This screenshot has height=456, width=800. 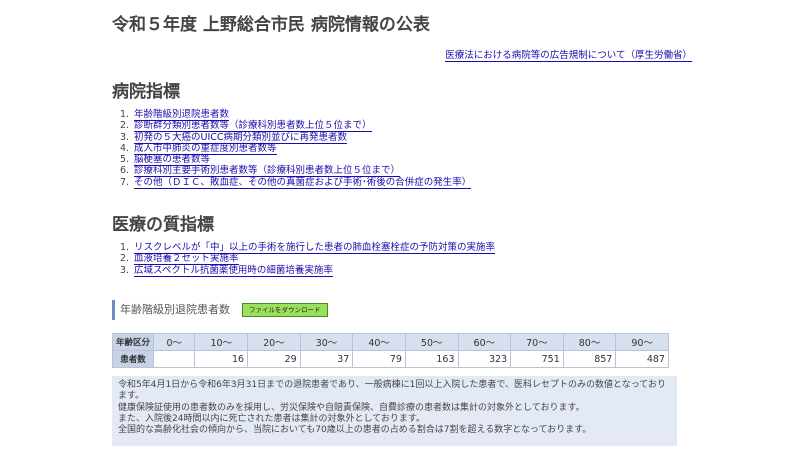 What do you see at coordinates (133, 359) in the screenshot?
I see `count-row-header: 患者数` at bounding box center [133, 359].